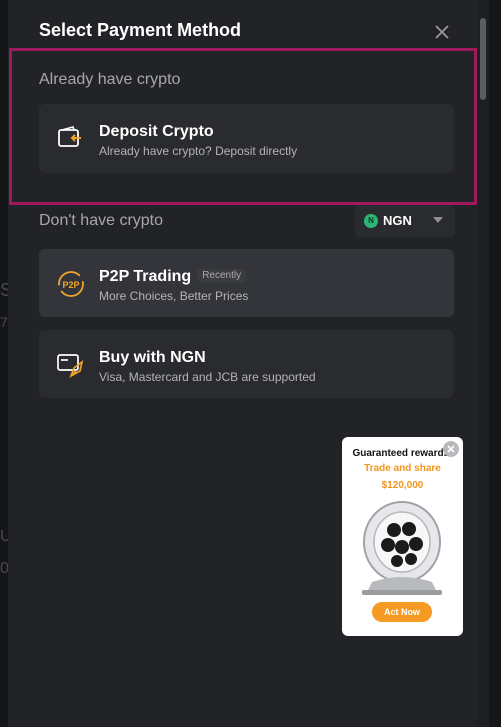 The image size is (501, 727). I want to click on no-crypto-label: Don't have crypto, so click(101, 220).